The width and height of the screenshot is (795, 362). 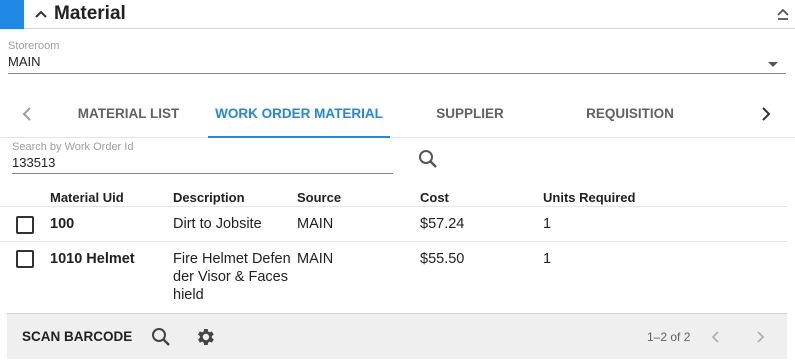 What do you see at coordinates (209, 197) in the screenshot?
I see `column-header-description: Description` at bounding box center [209, 197].